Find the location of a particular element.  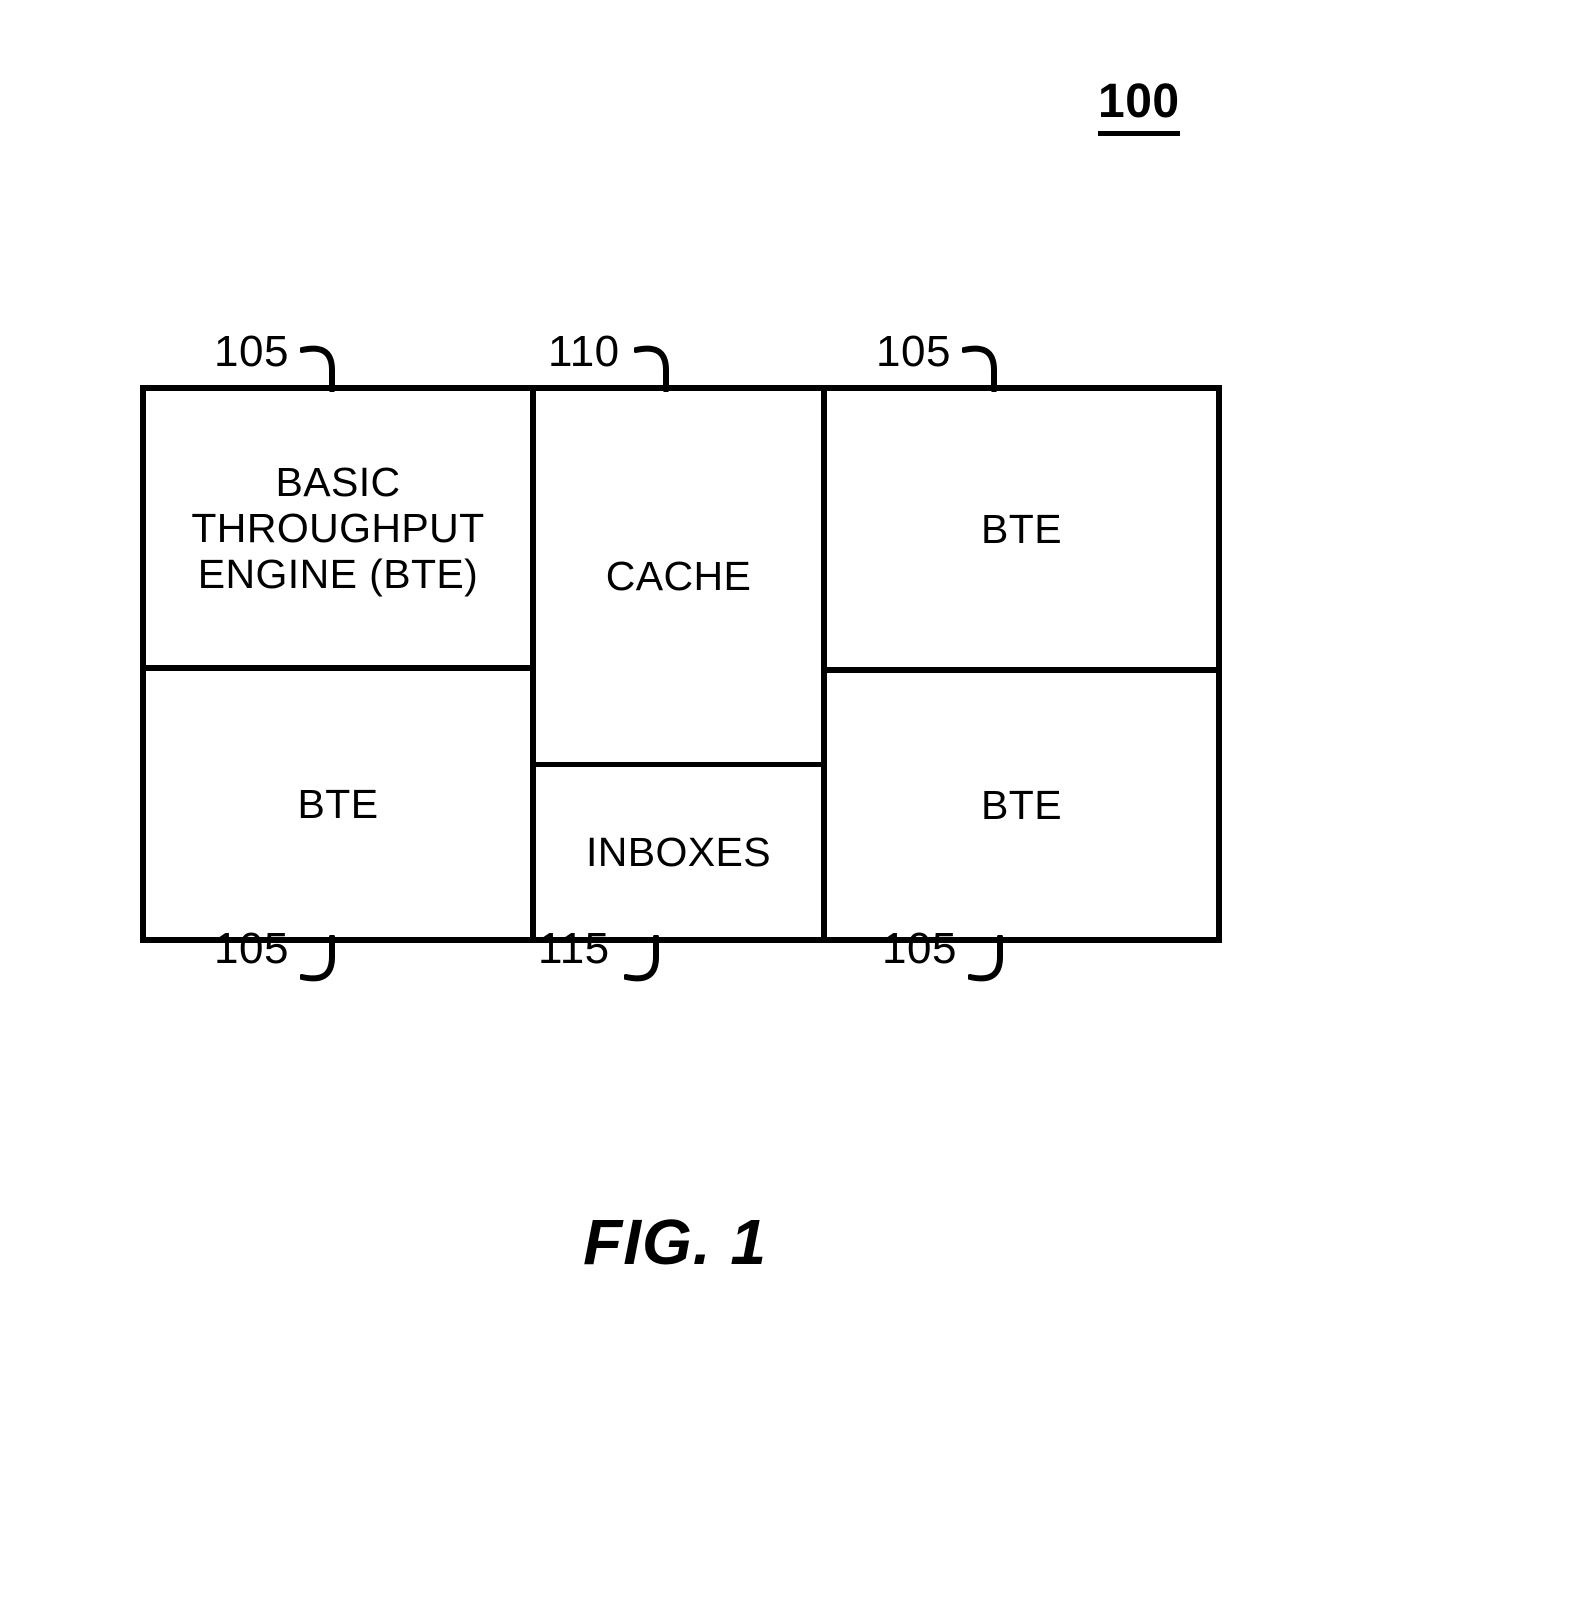

figure-reference-number: 100 is located at coordinates (1139, 107).